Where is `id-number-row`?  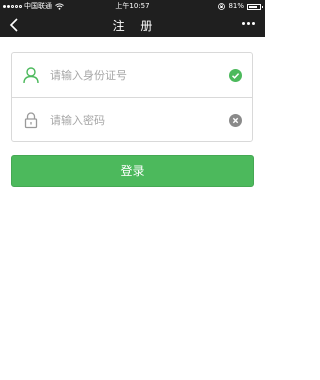
id-number-row is located at coordinates (132, 75).